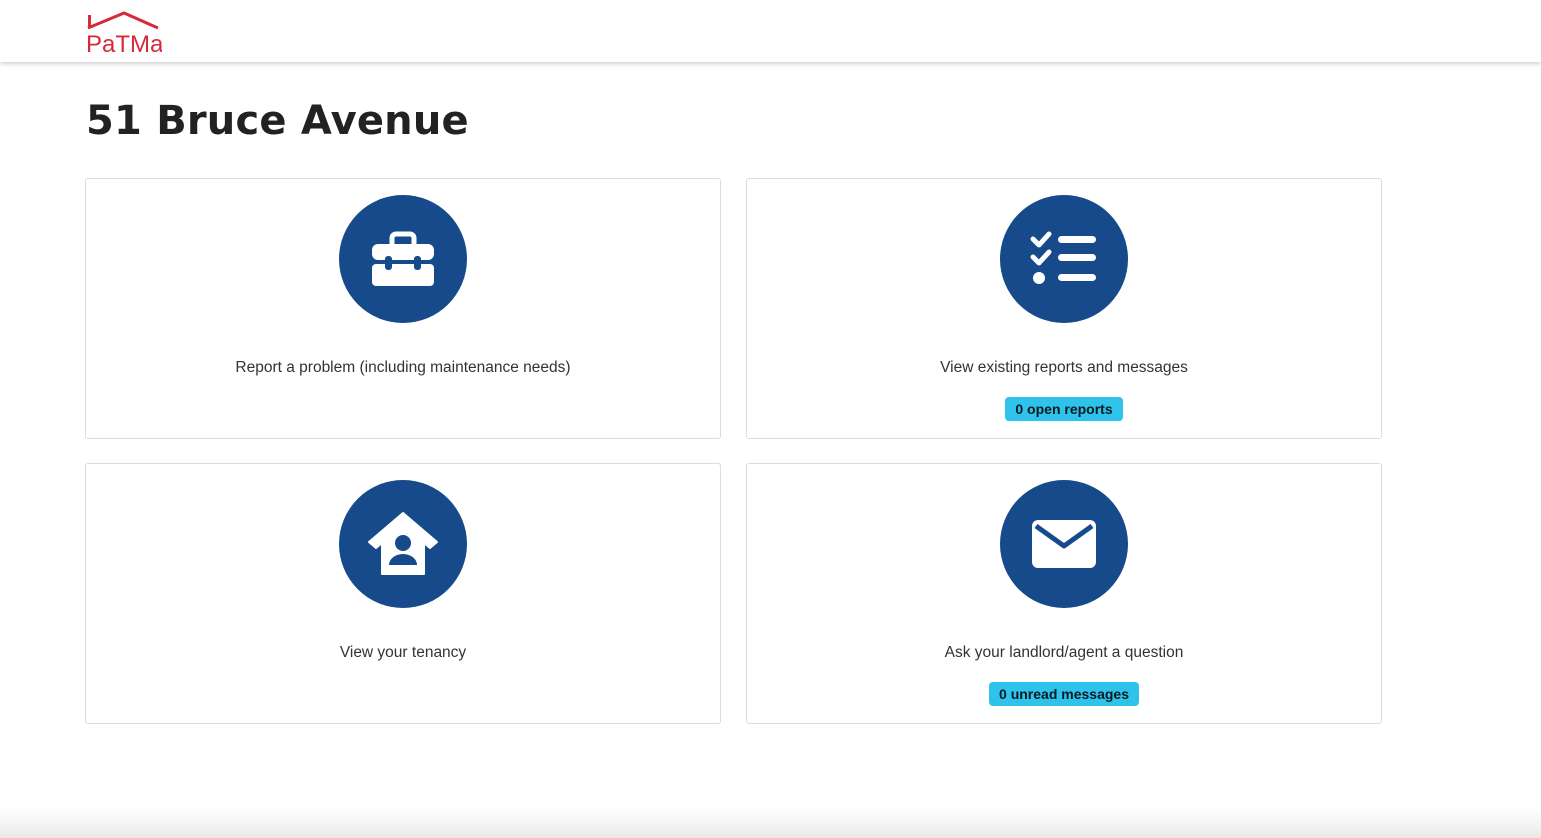 This screenshot has width=1541, height=838. Describe the element at coordinates (1064, 652) in the screenshot. I see `ask-question-label: Ask your landlord/agent a question` at that location.